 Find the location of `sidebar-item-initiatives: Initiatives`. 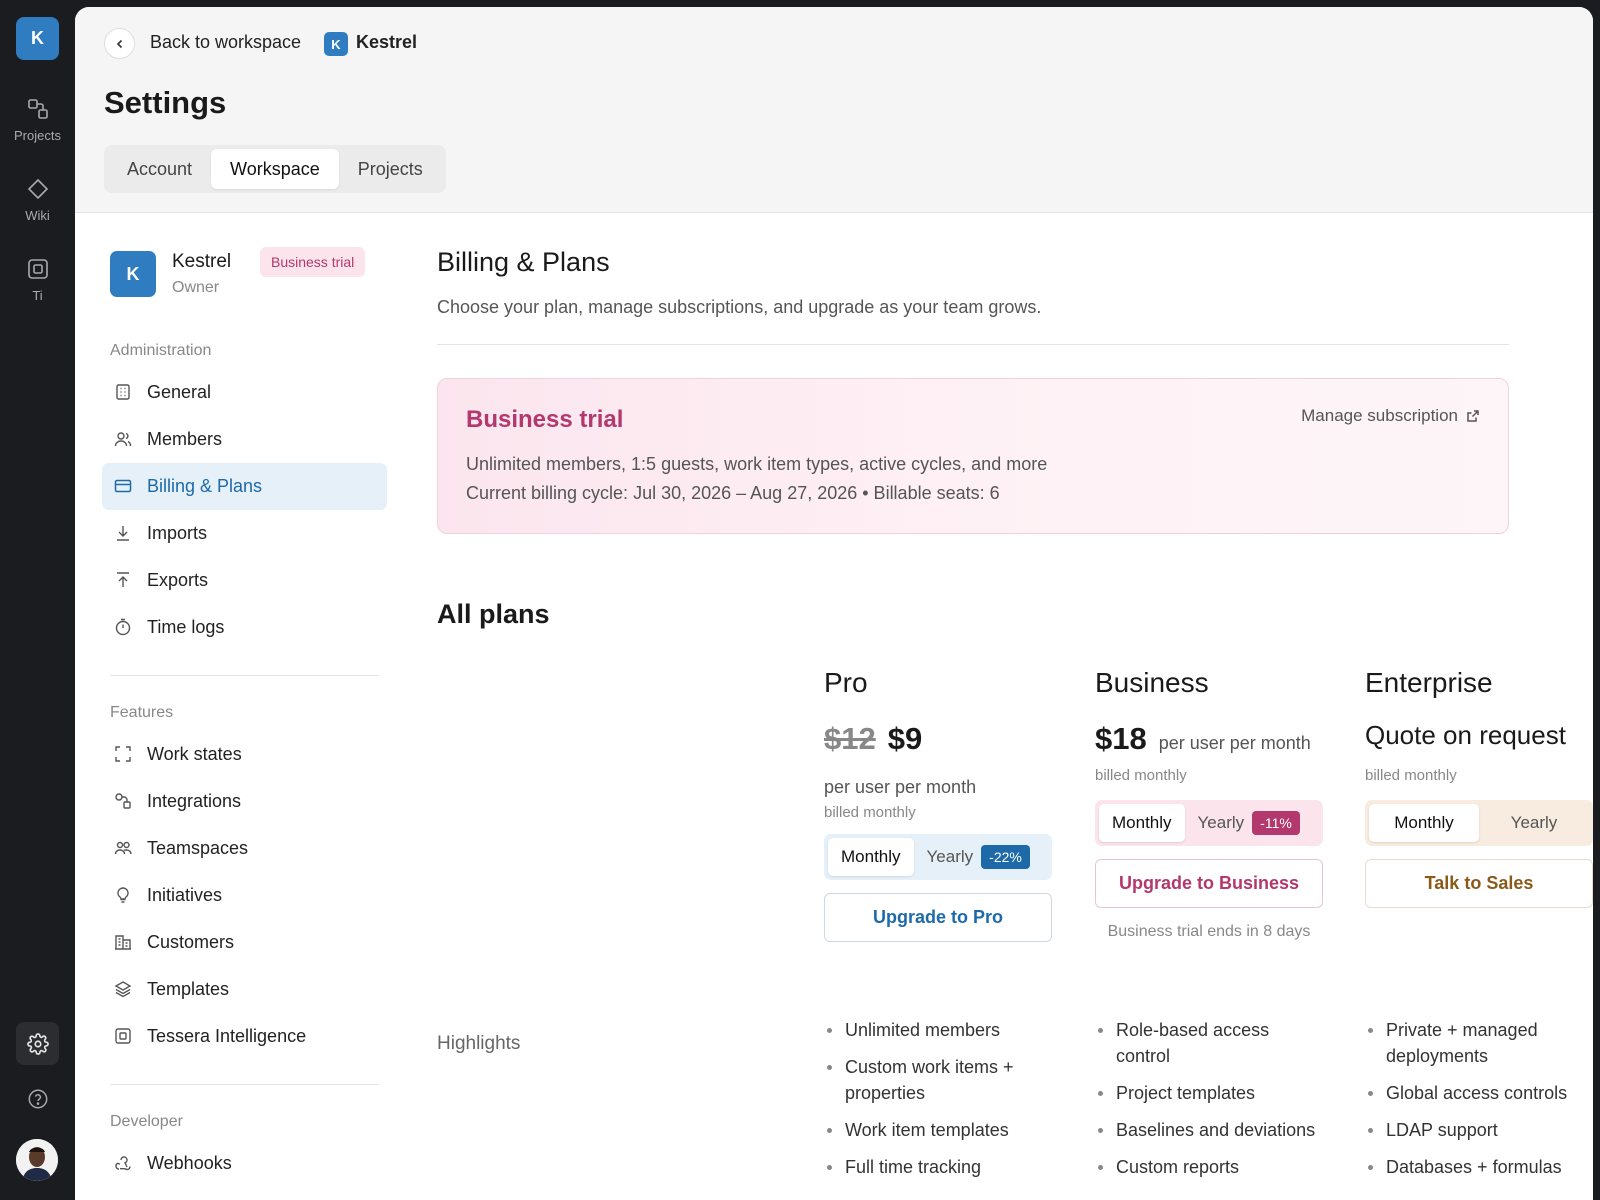

sidebar-item-initiatives: Initiatives is located at coordinates (244, 895).